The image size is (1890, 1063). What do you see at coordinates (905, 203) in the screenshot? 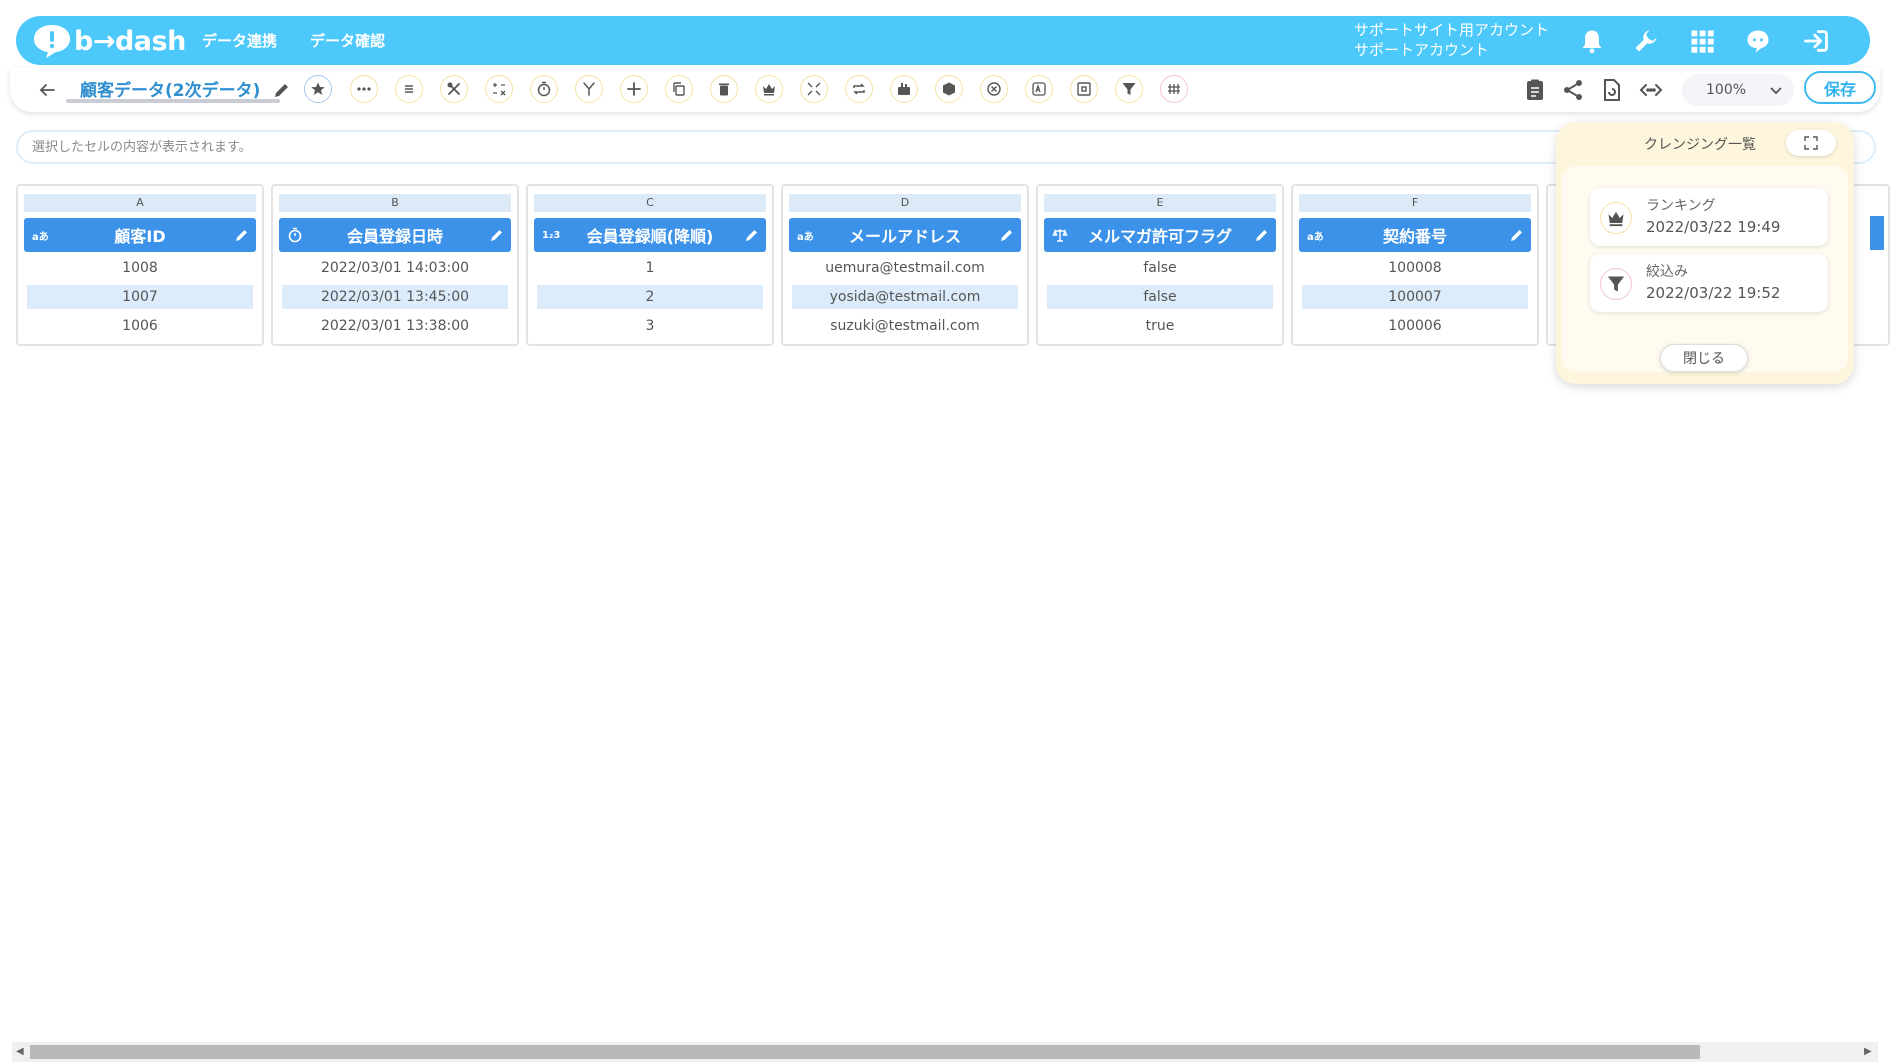
I see `column-letter: D` at bounding box center [905, 203].